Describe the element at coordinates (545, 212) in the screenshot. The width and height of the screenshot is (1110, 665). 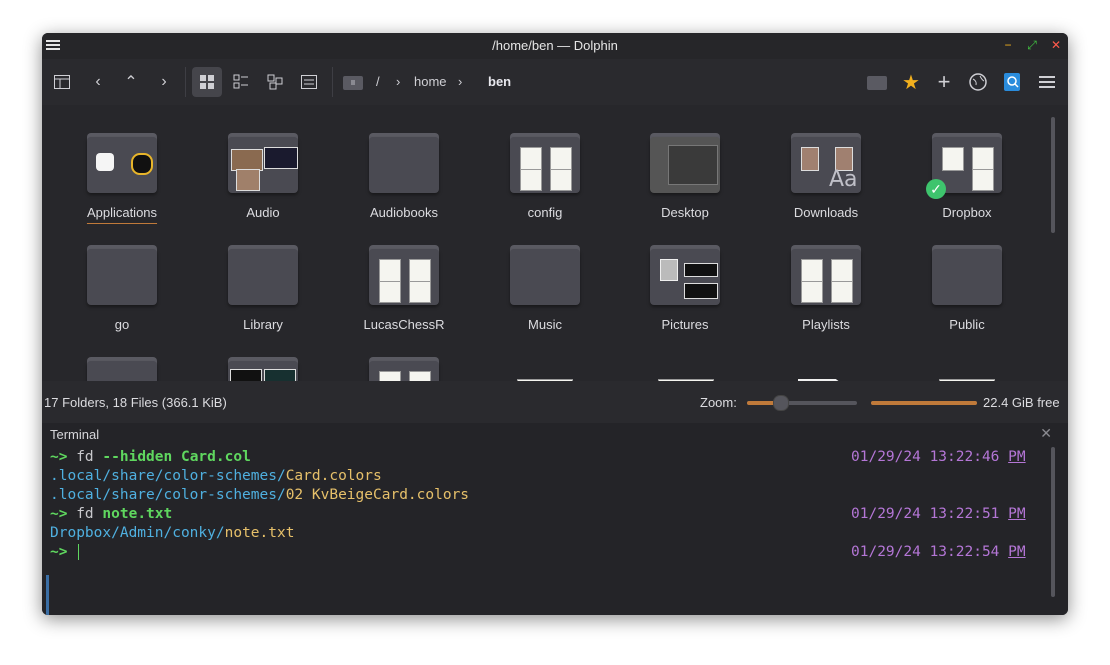
I see `file-label: config` at that location.